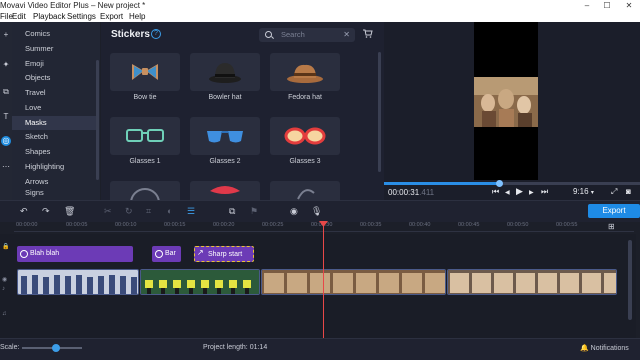 This screenshot has height=360, width=640. I want to click on filters-icon: ✦, so click(6, 65).